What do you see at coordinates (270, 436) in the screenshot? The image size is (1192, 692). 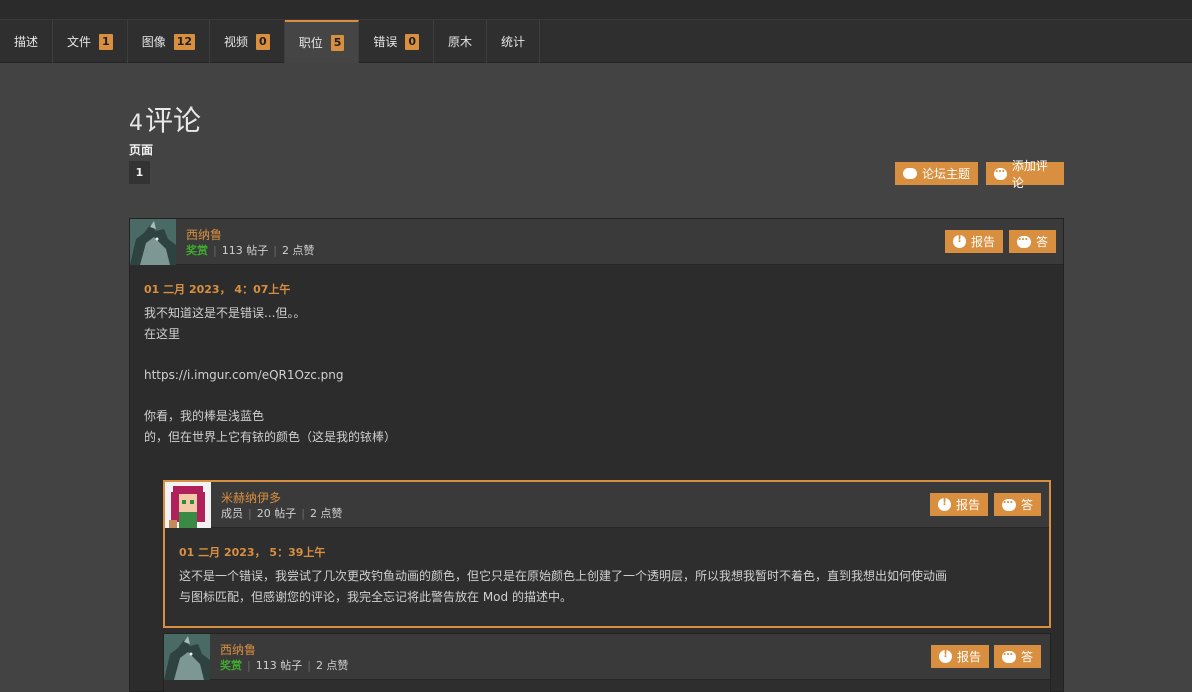 I see `body-line: 的，但在世界上它有铱的颜色（这是我的铱棒）` at bounding box center [270, 436].